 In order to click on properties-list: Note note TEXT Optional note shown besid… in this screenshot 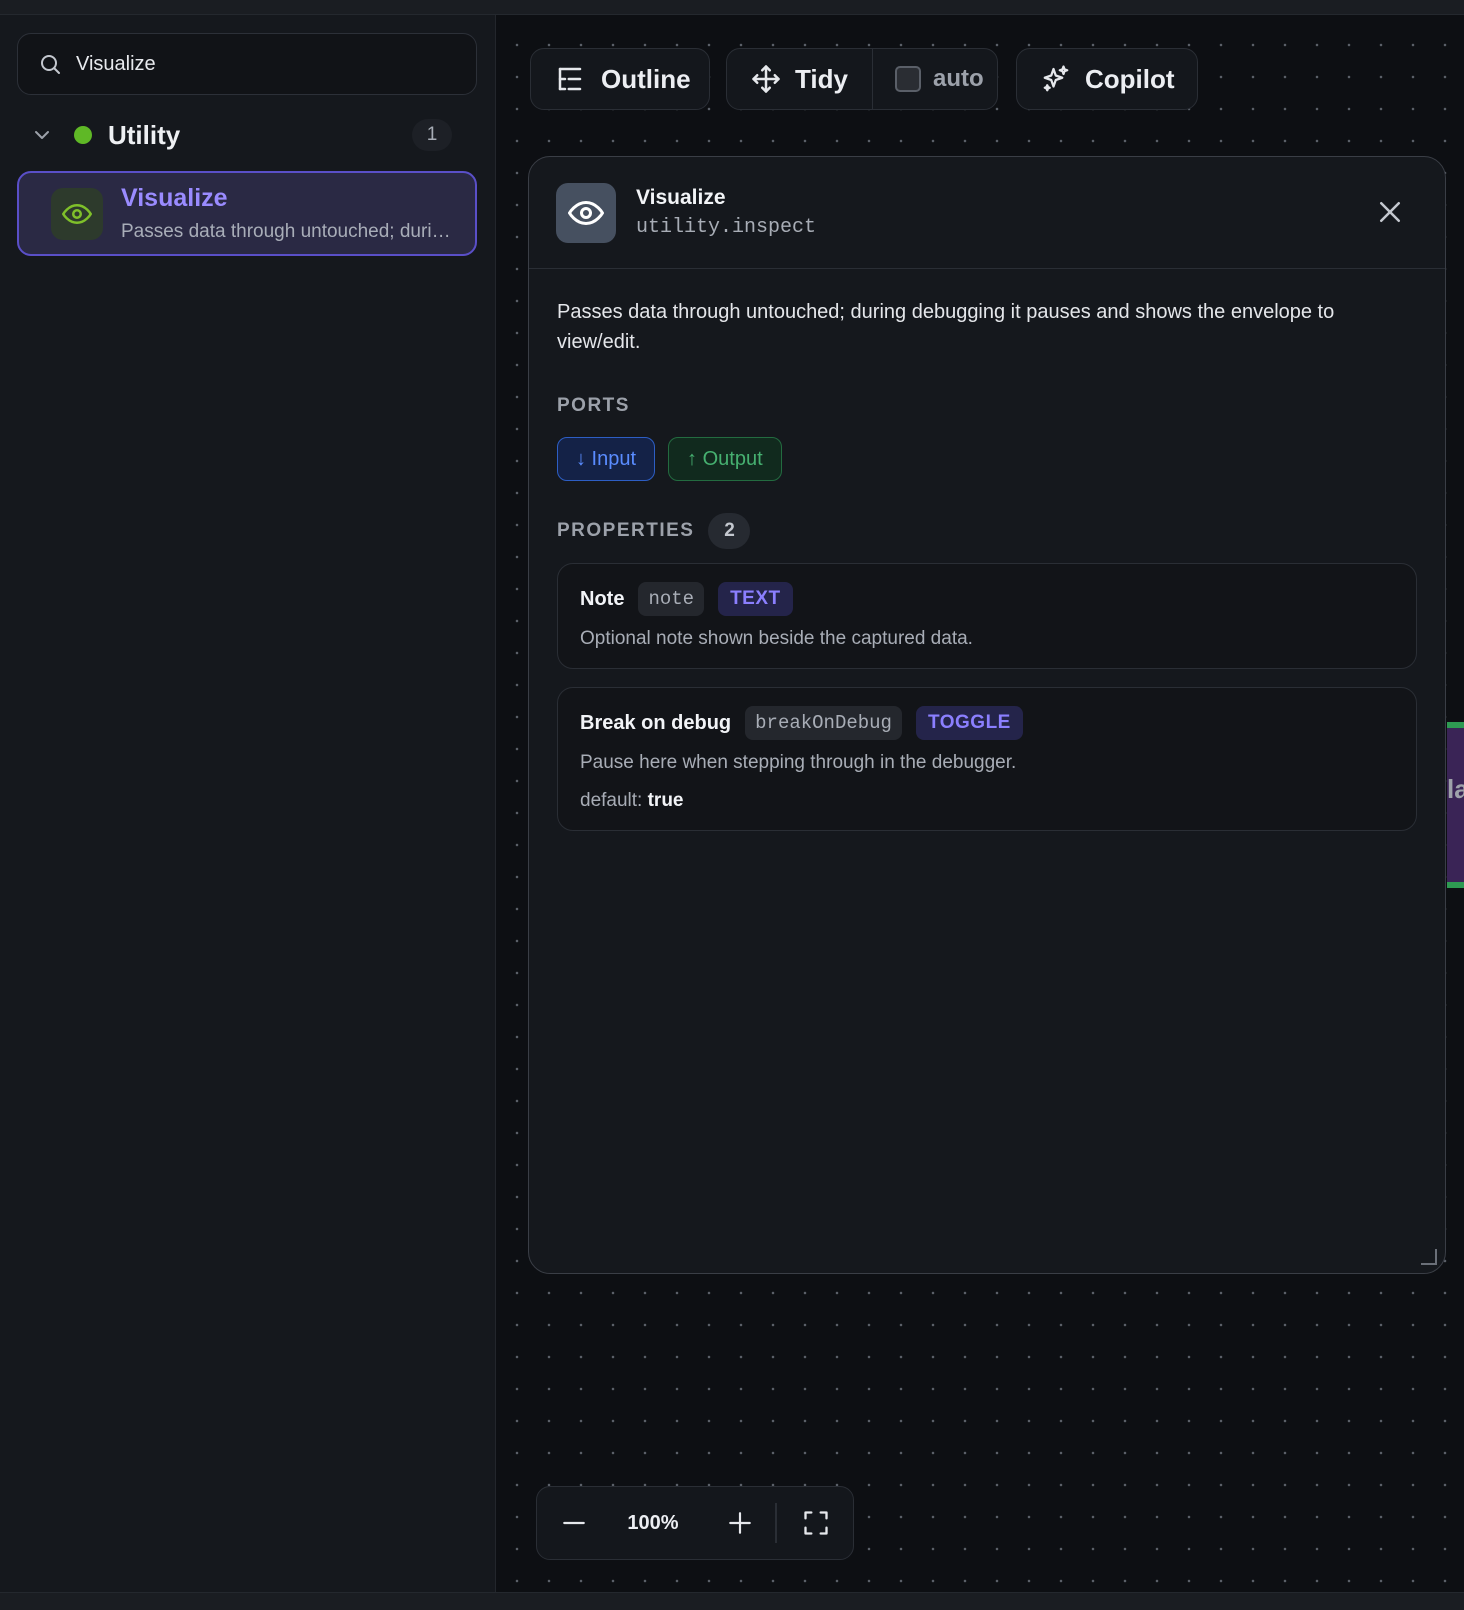, I will do `click(987, 697)`.